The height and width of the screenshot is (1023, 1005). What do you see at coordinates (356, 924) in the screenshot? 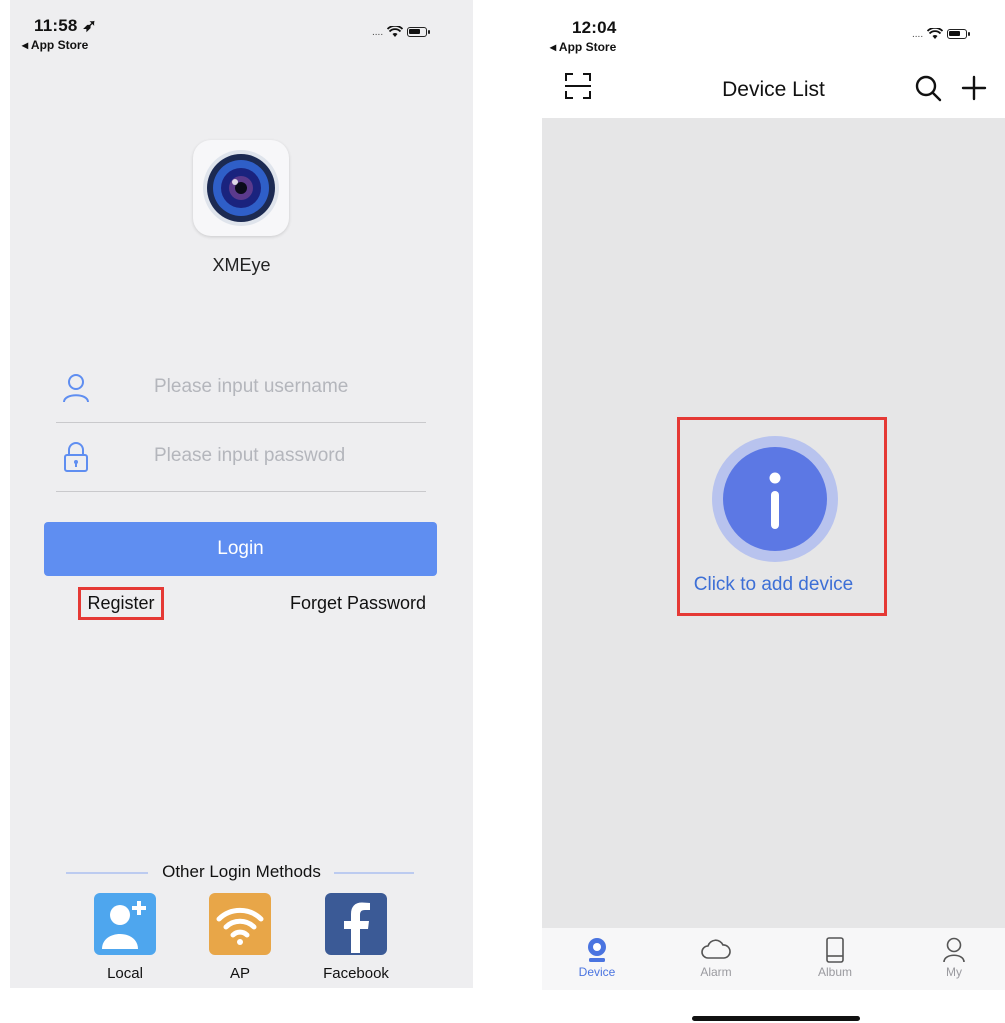
I see `facebook-icon` at bounding box center [356, 924].